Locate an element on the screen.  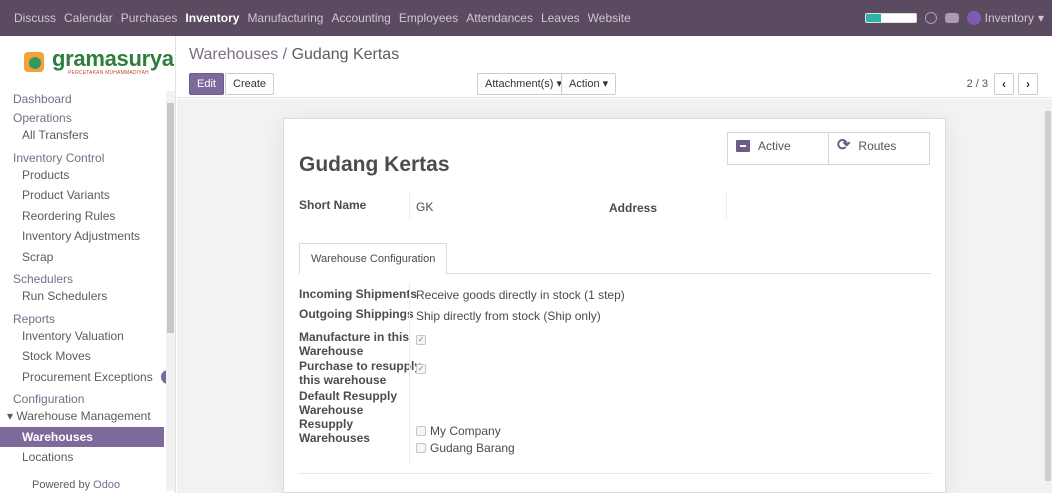
sidebar-item-label: Procurement Exceptions is located at coordinates (87, 376).